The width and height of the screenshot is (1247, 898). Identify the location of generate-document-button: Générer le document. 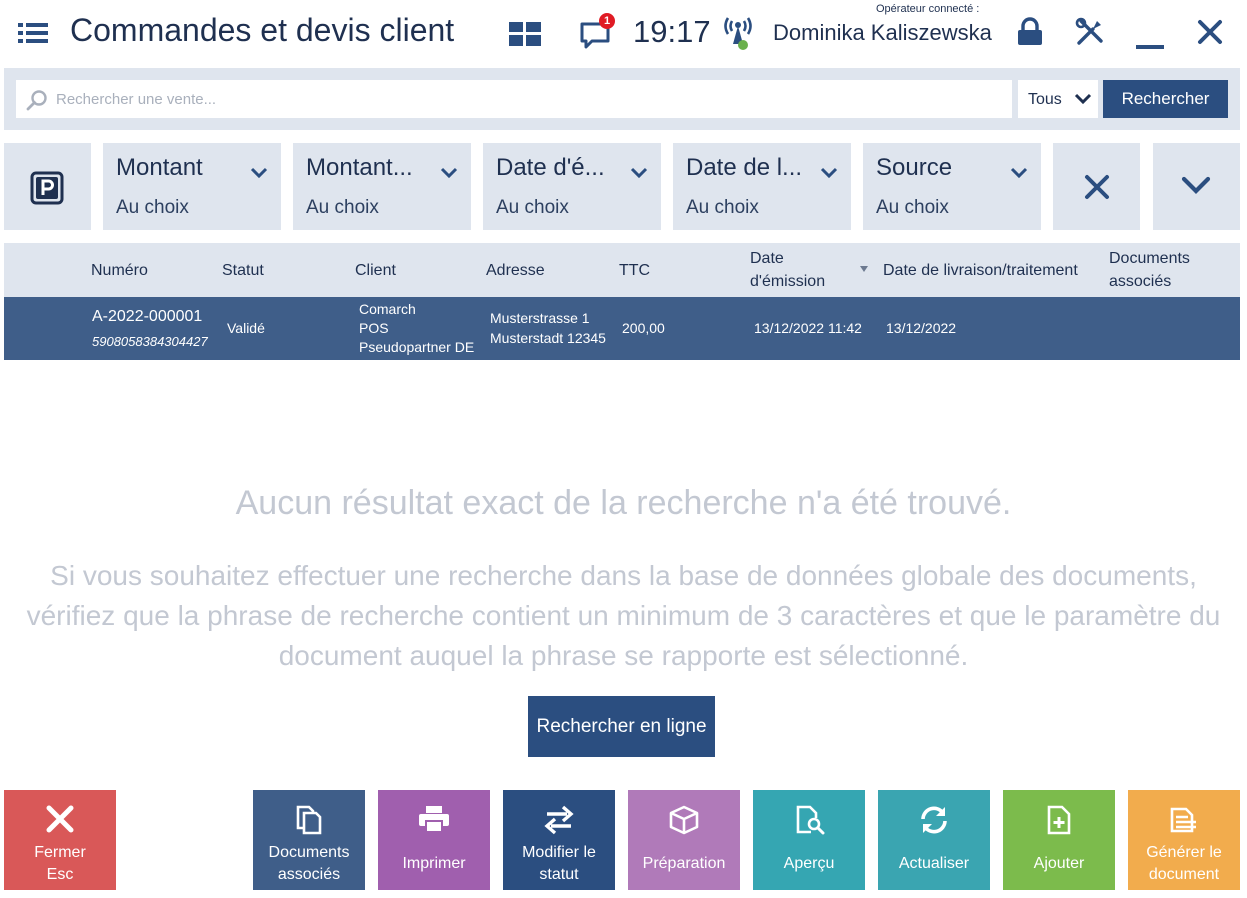
(1184, 840).